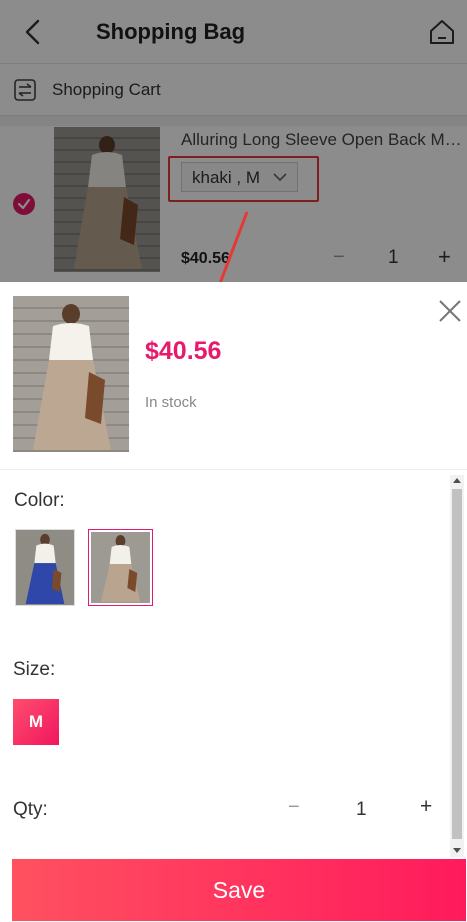  I want to click on product-image, so click(71, 374).